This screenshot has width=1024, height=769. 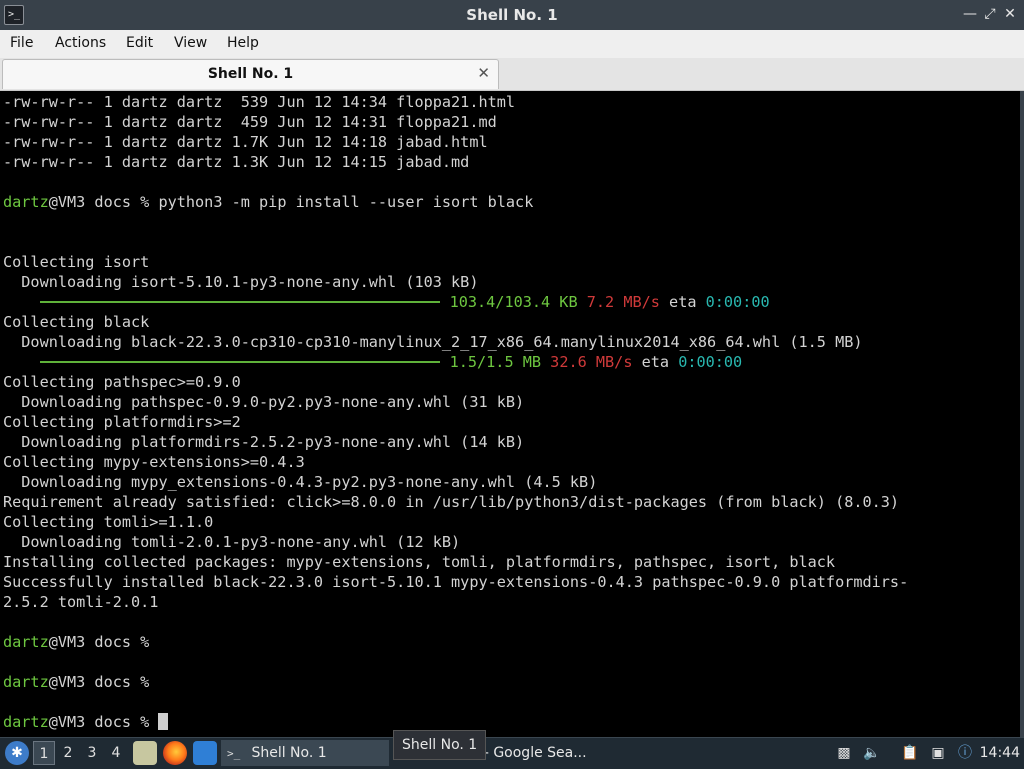 What do you see at coordinates (440, 745) in the screenshot?
I see `task-tooltip: Shell No. 1` at bounding box center [440, 745].